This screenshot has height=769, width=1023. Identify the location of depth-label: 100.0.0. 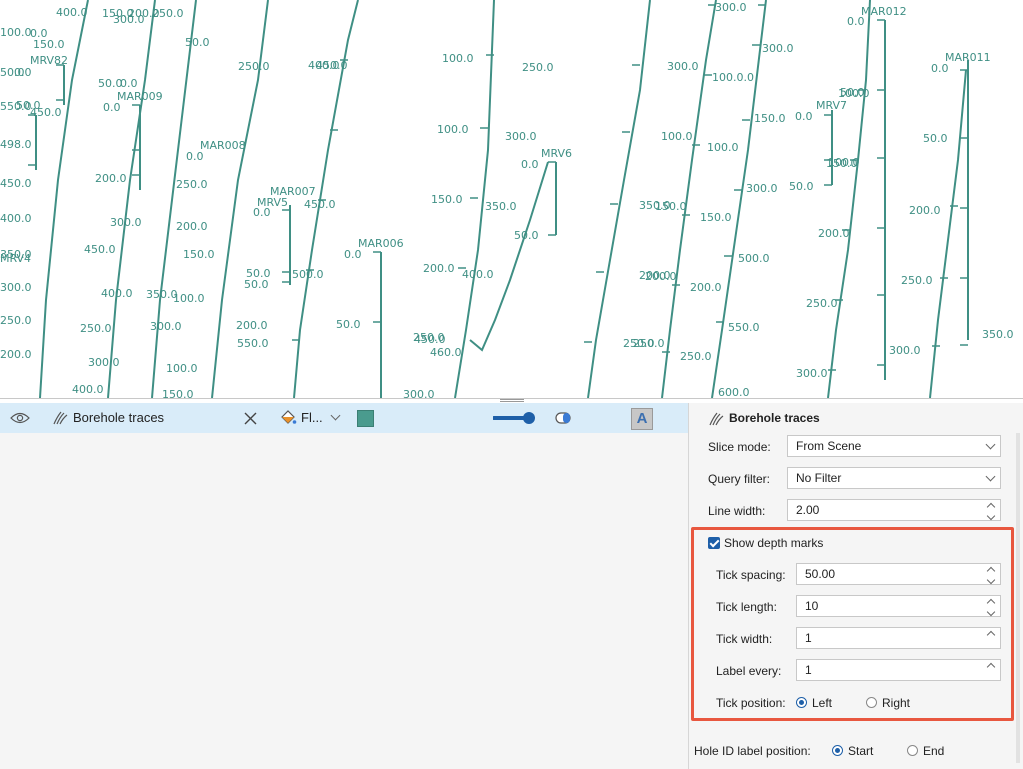
(733, 77).